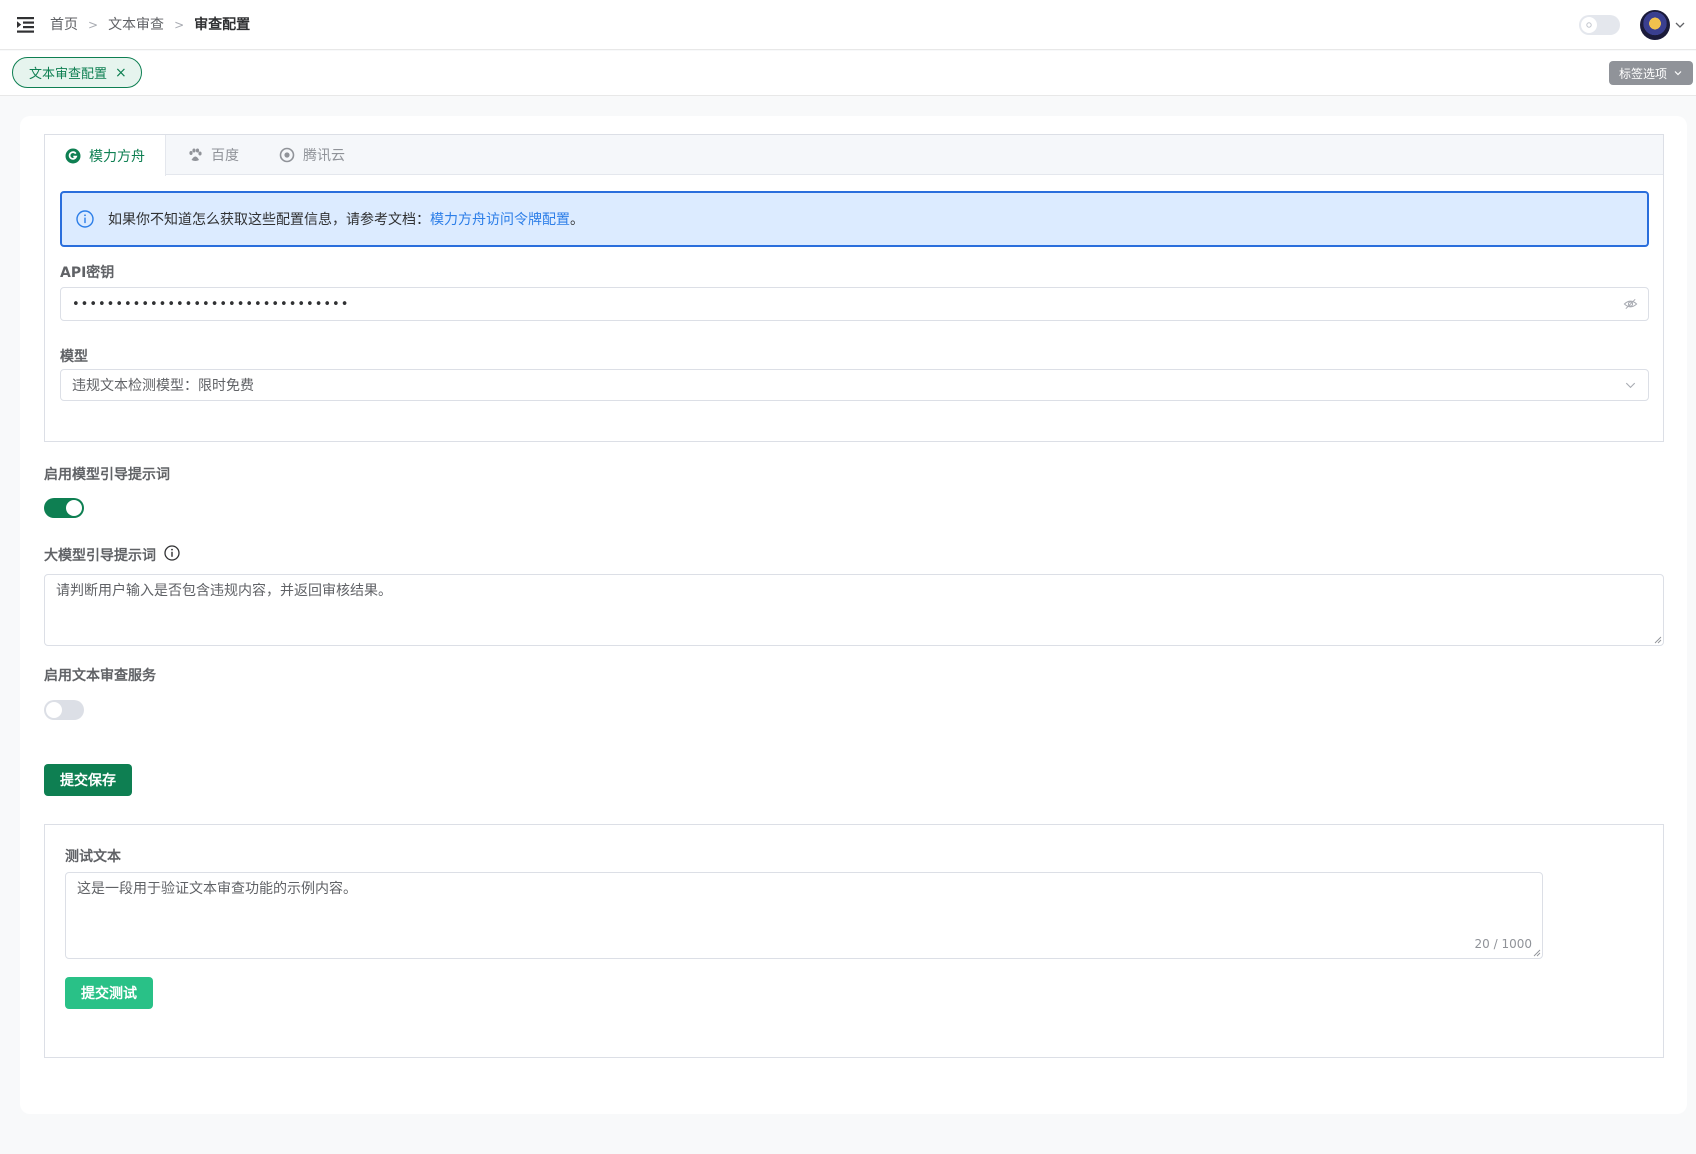  What do you see at coordinates (854, 219) in the screenshot?
I see `info-alert: 如果你不知道怎么获取这些配置信息，请参考文档： 模力方舟访问令牌配置 。` at bounding box center [854, 219].